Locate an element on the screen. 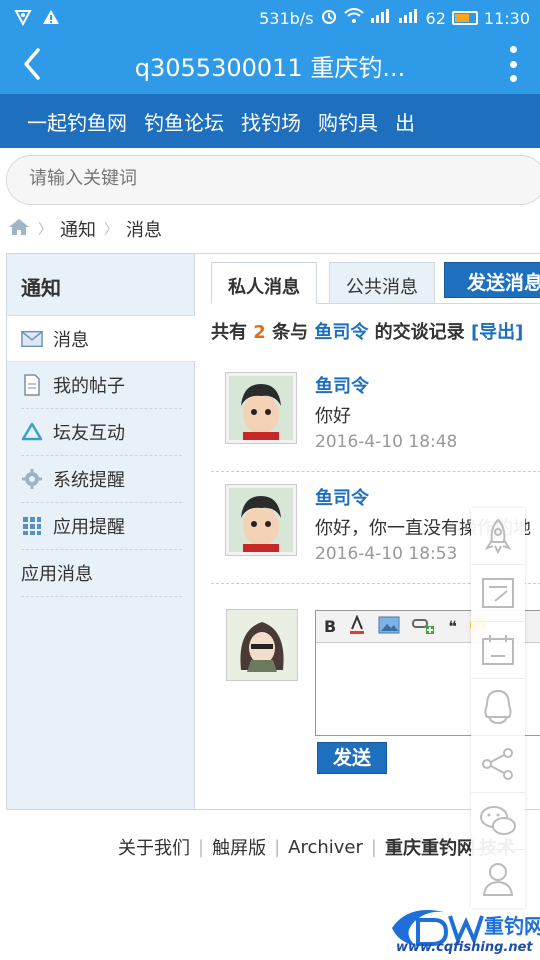 The width and height of the screenshot is (540, 960). footer-archiver-link: Archiver is located at coordinates (325, 847).